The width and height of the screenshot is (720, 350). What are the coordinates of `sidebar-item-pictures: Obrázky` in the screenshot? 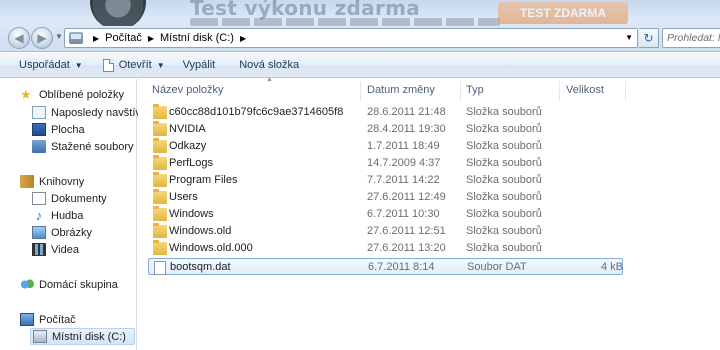 It's located at (62, 232).